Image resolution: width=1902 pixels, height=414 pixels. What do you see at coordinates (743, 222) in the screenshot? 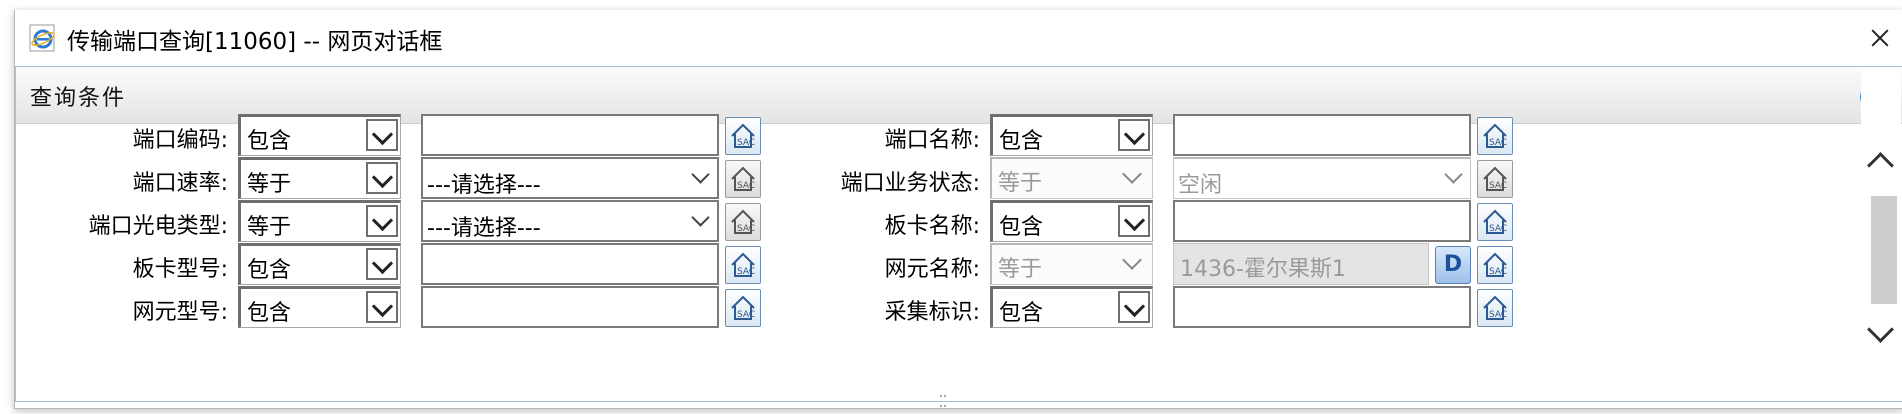
I see `port-optical-type-lookup-button: SAC` at bounding box center [743, 222].